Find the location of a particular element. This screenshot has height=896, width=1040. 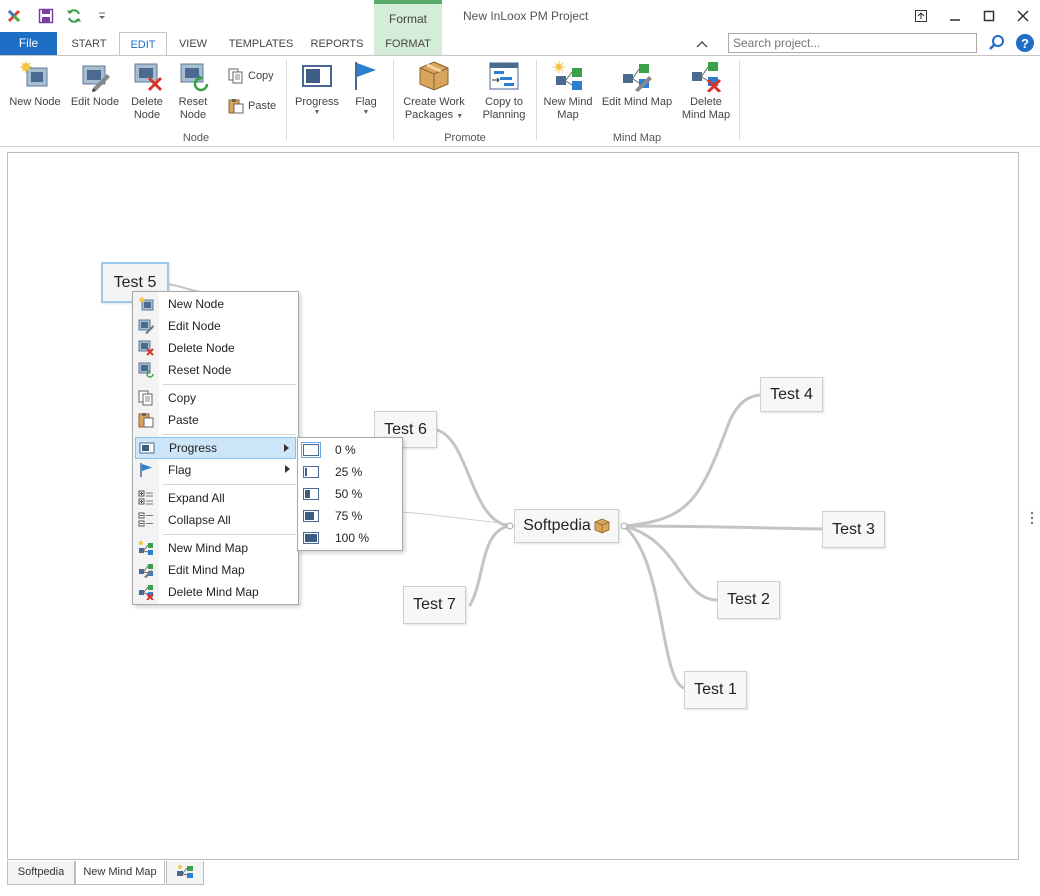

menu-item-paste: Paste is located at coordinates (215, 420).